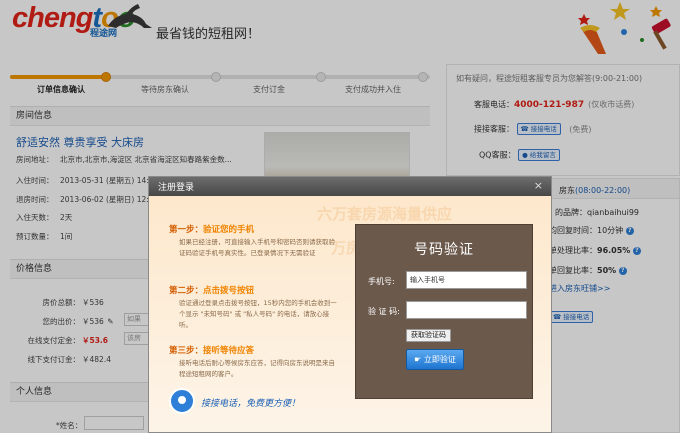 The width and height of the screenshot is (680, 433). Describe the element at coordinates (257, 368) in the screenshot. I see `step3-body: 接听电话后耐心等候房东应答，记得向房东说明是来自程途短租网的客户。` at that location.